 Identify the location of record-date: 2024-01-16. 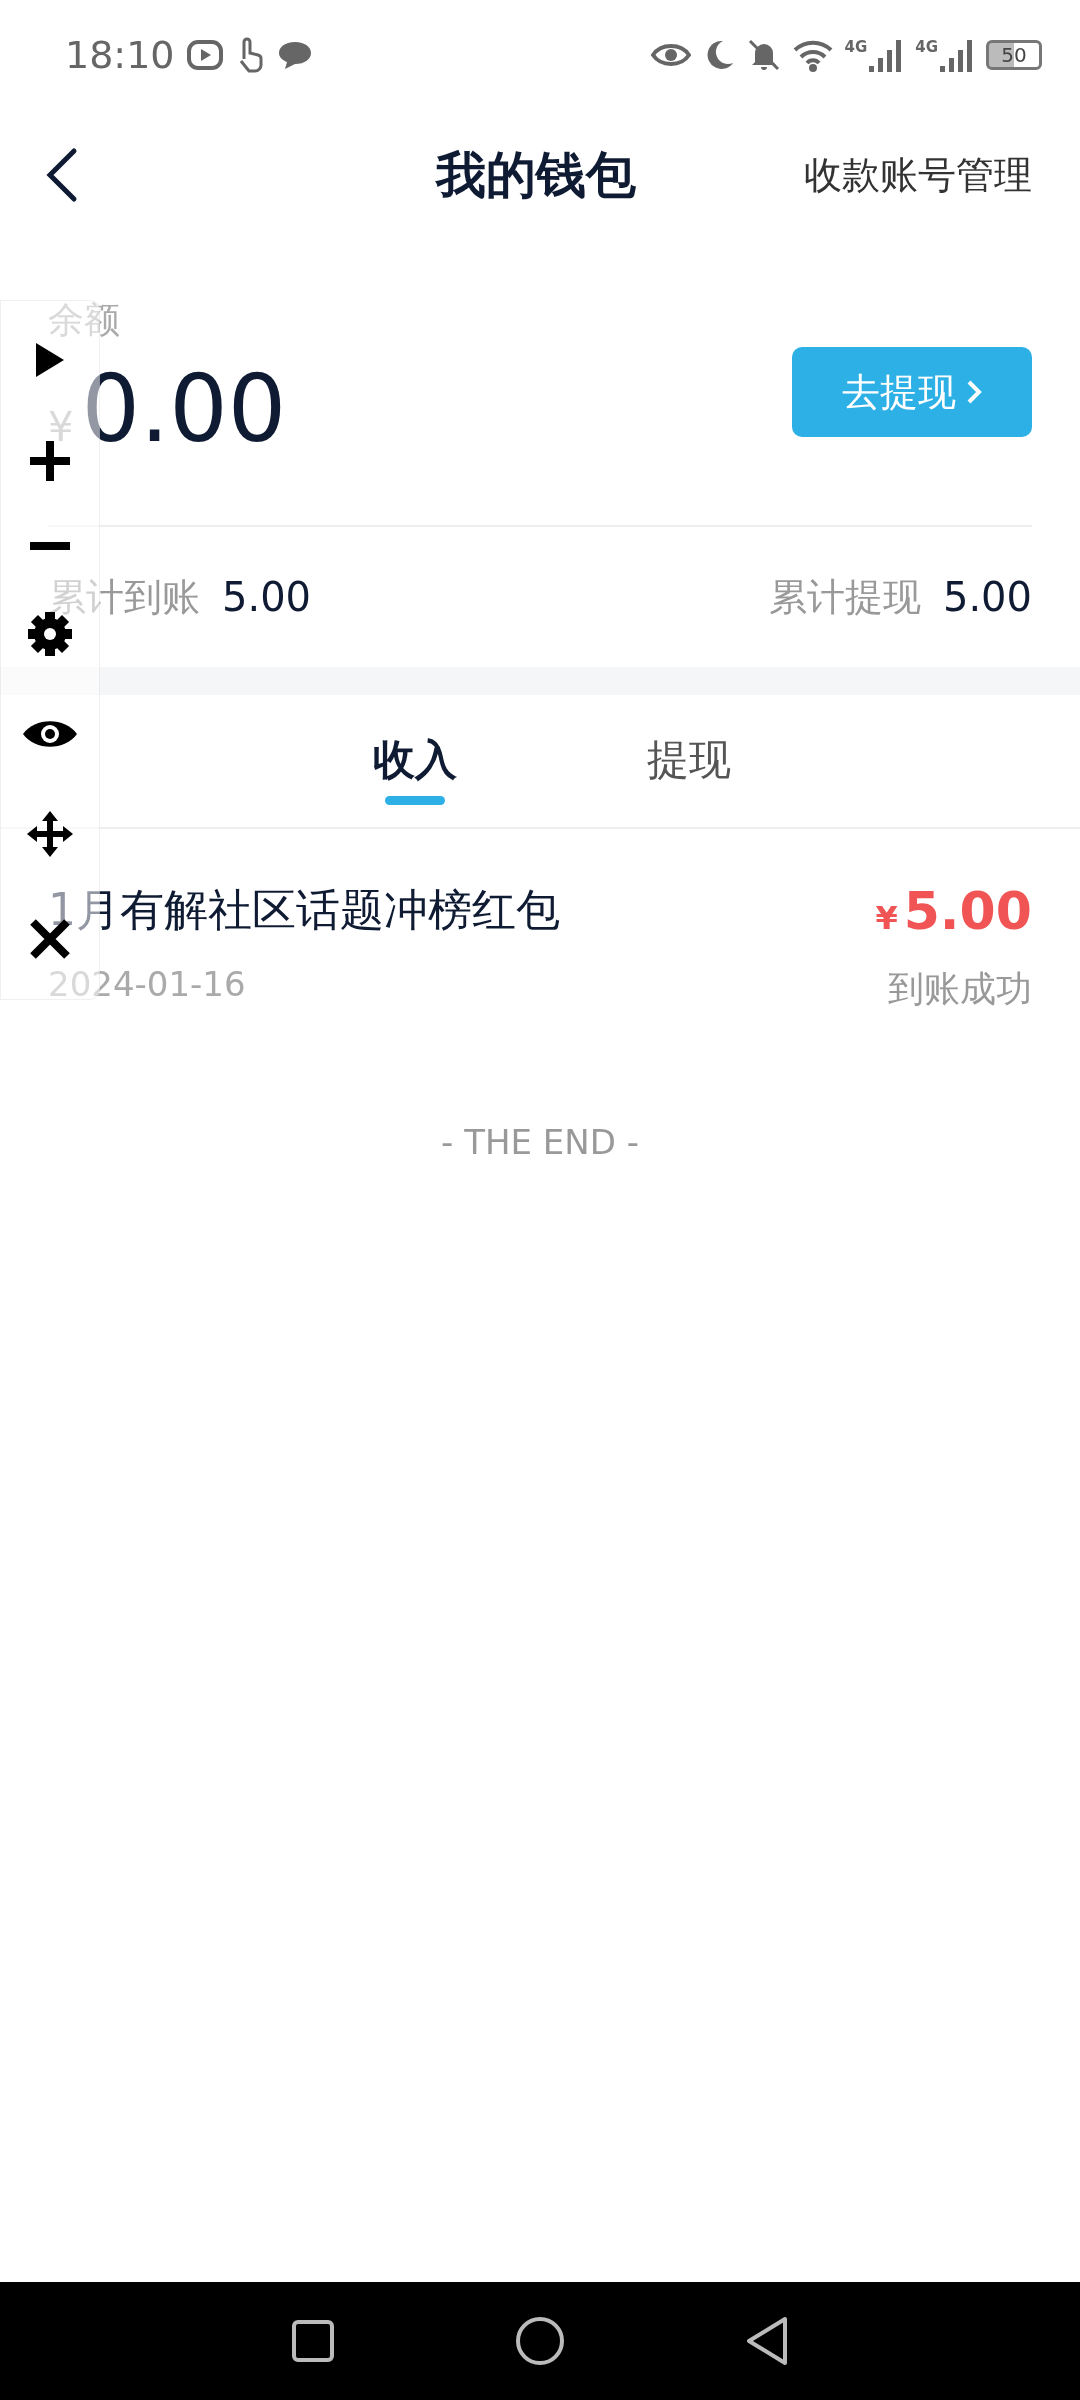
(147, 984).